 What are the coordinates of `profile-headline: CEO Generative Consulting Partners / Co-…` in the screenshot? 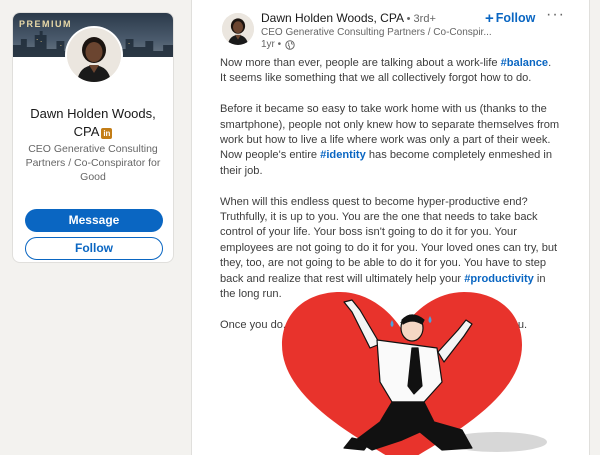 It's located at (93, 163).